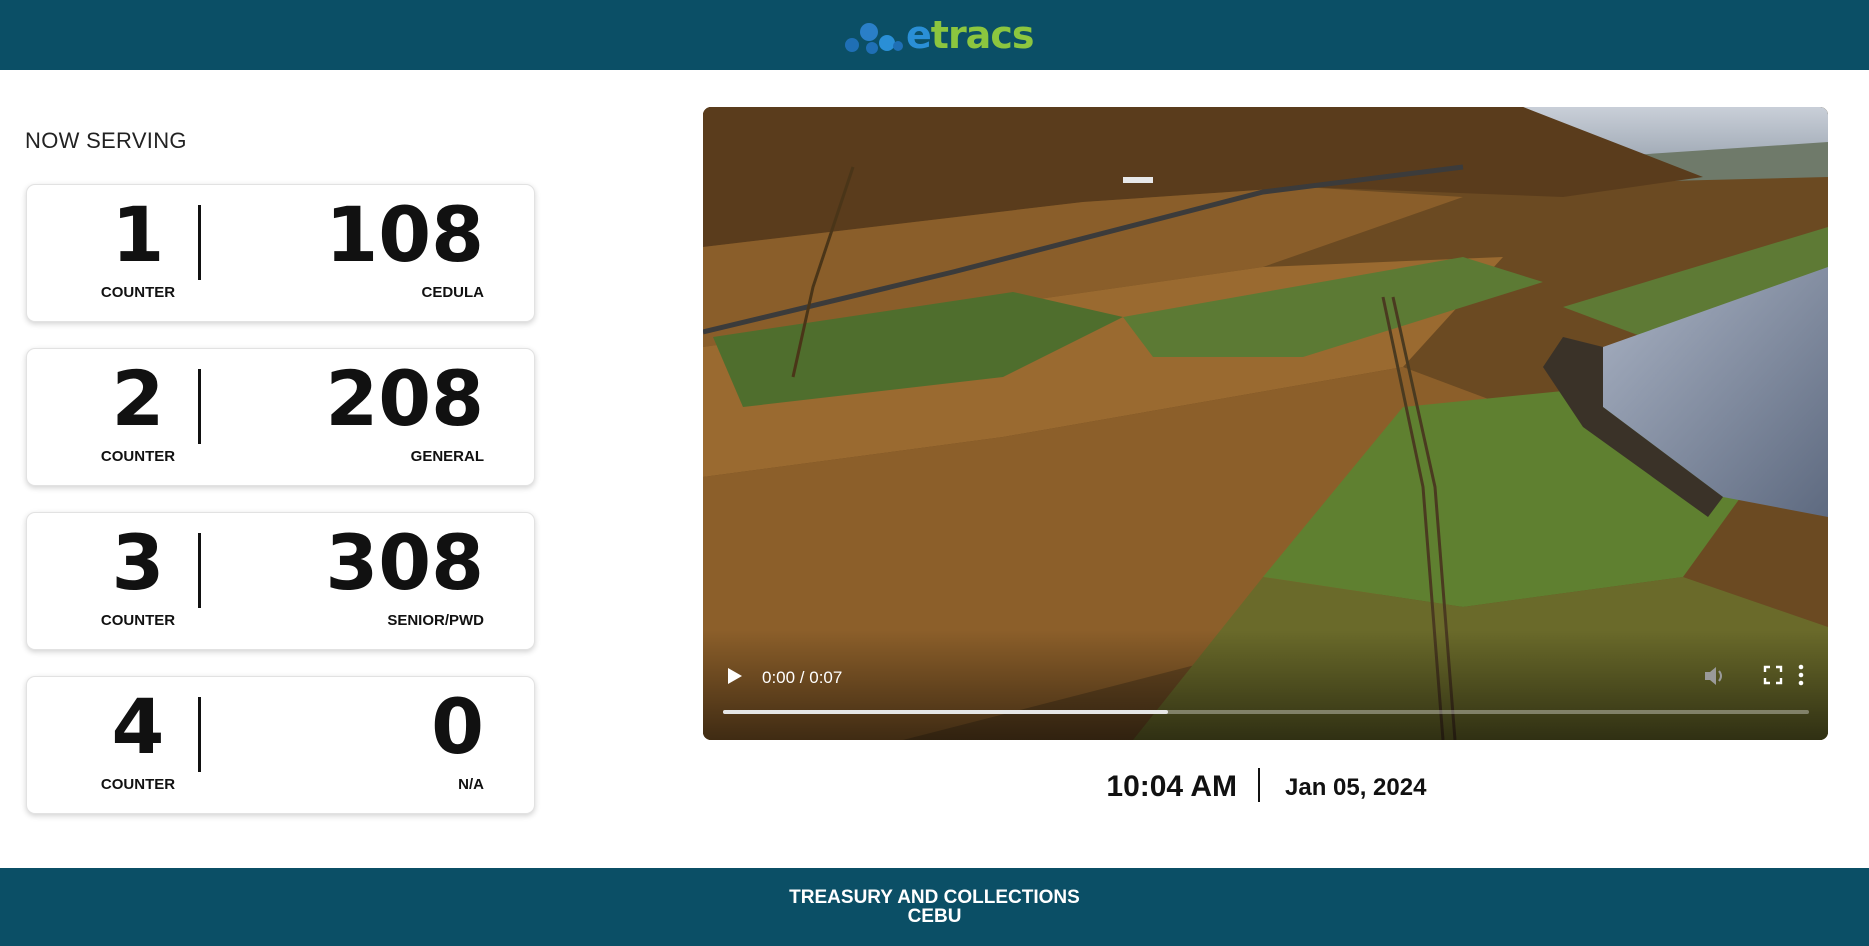  I want to click on service-label: N/A, so click(471, 784).